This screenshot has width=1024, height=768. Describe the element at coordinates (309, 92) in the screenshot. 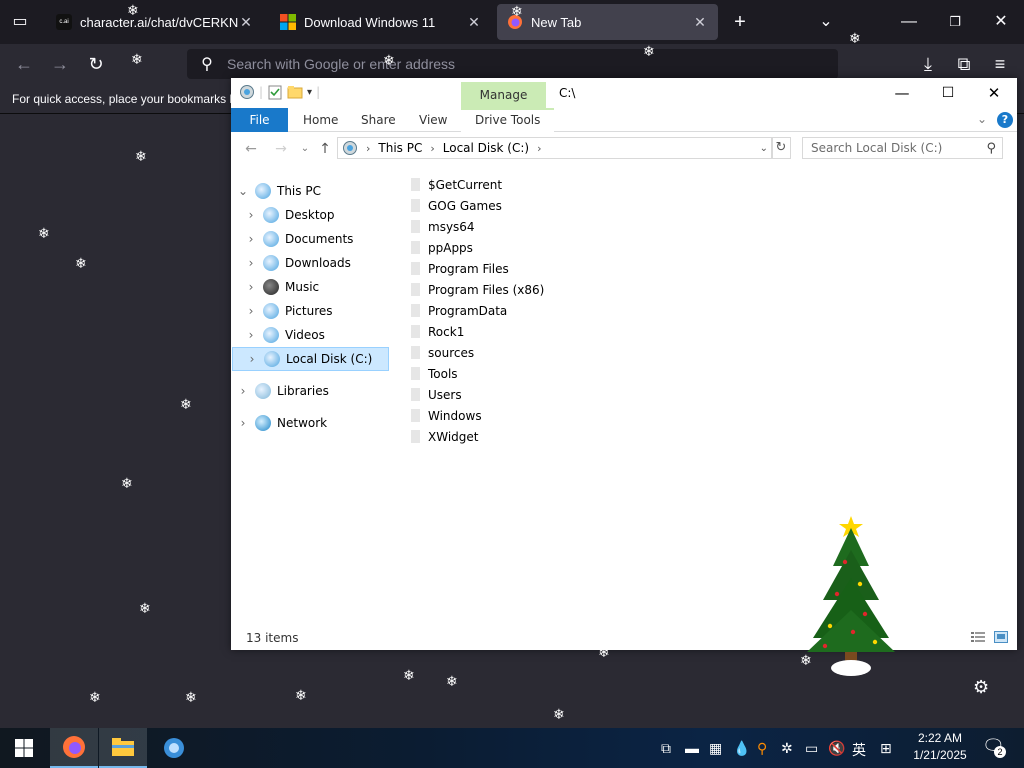

I see `customize-toolbar-chevron-icon: ▾` at that location.